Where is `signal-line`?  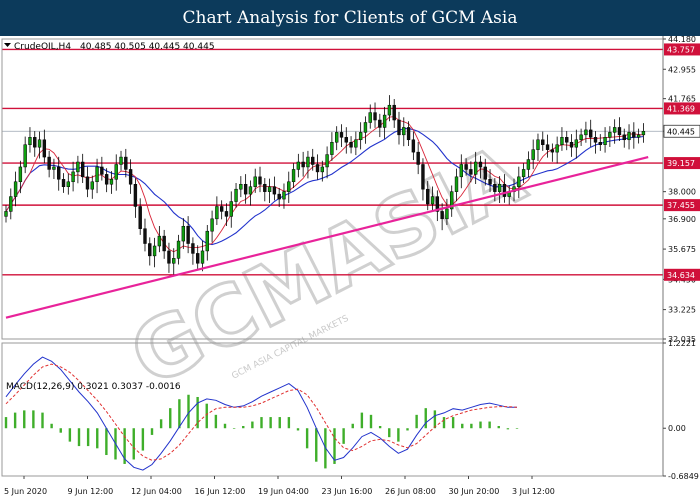 signal-line is located at coordinates (261, 412).